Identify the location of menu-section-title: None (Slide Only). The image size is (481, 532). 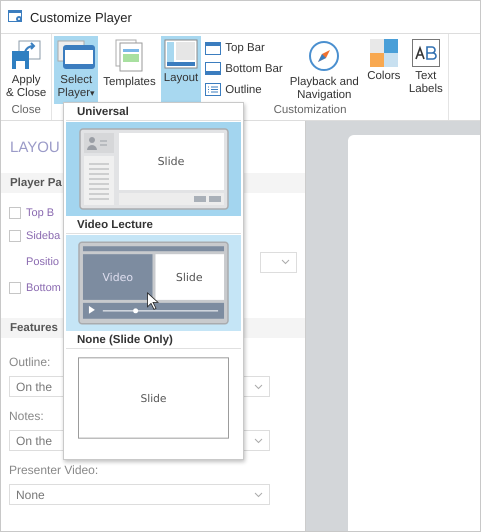
(153, 340).